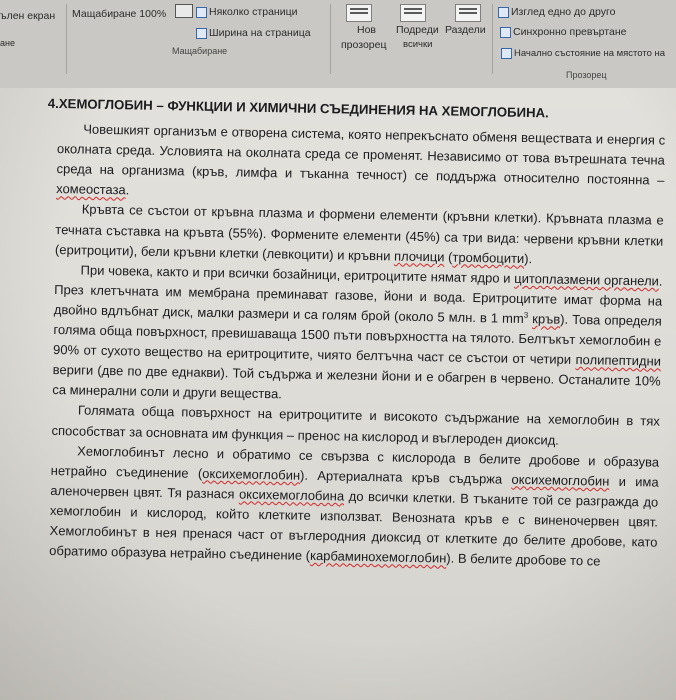  I want to click on text-run: )., so click(528, 258).